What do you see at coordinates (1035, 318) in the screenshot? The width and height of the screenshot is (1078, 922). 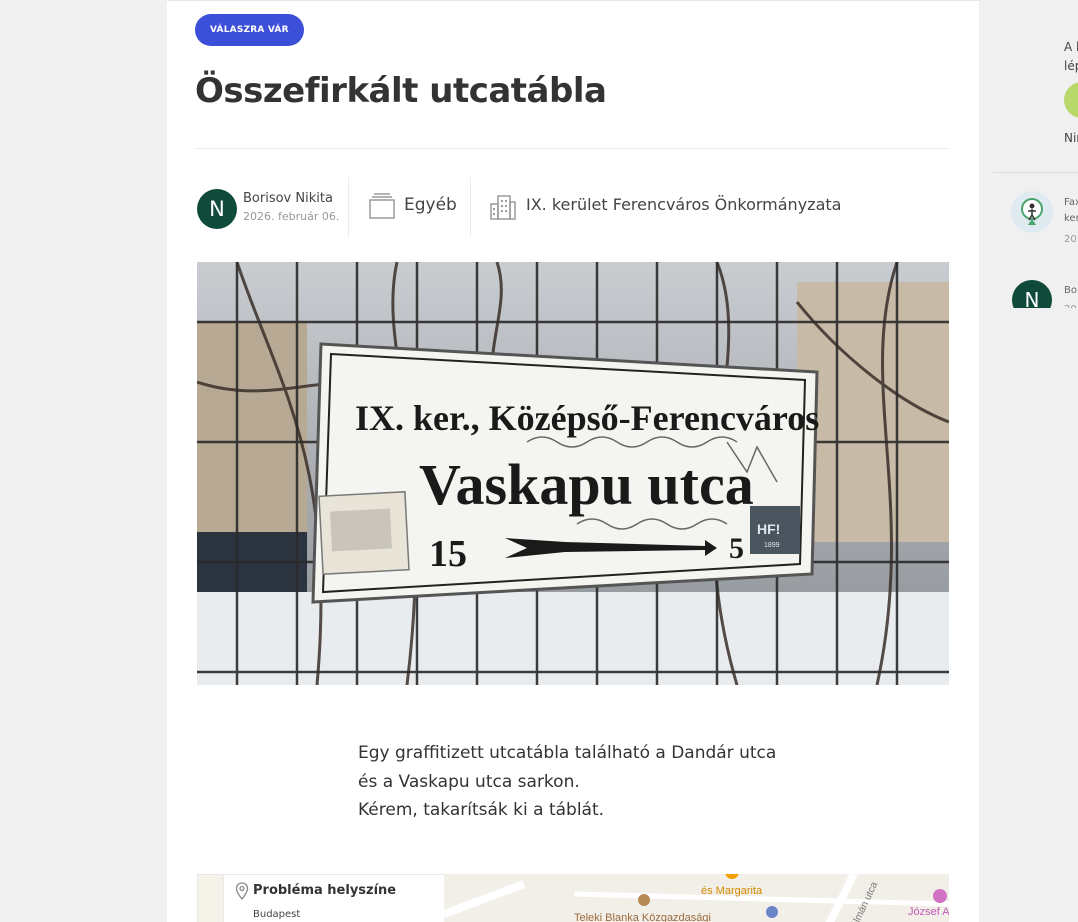 I see `scroll-clip` at bounding box center [1035, 318].